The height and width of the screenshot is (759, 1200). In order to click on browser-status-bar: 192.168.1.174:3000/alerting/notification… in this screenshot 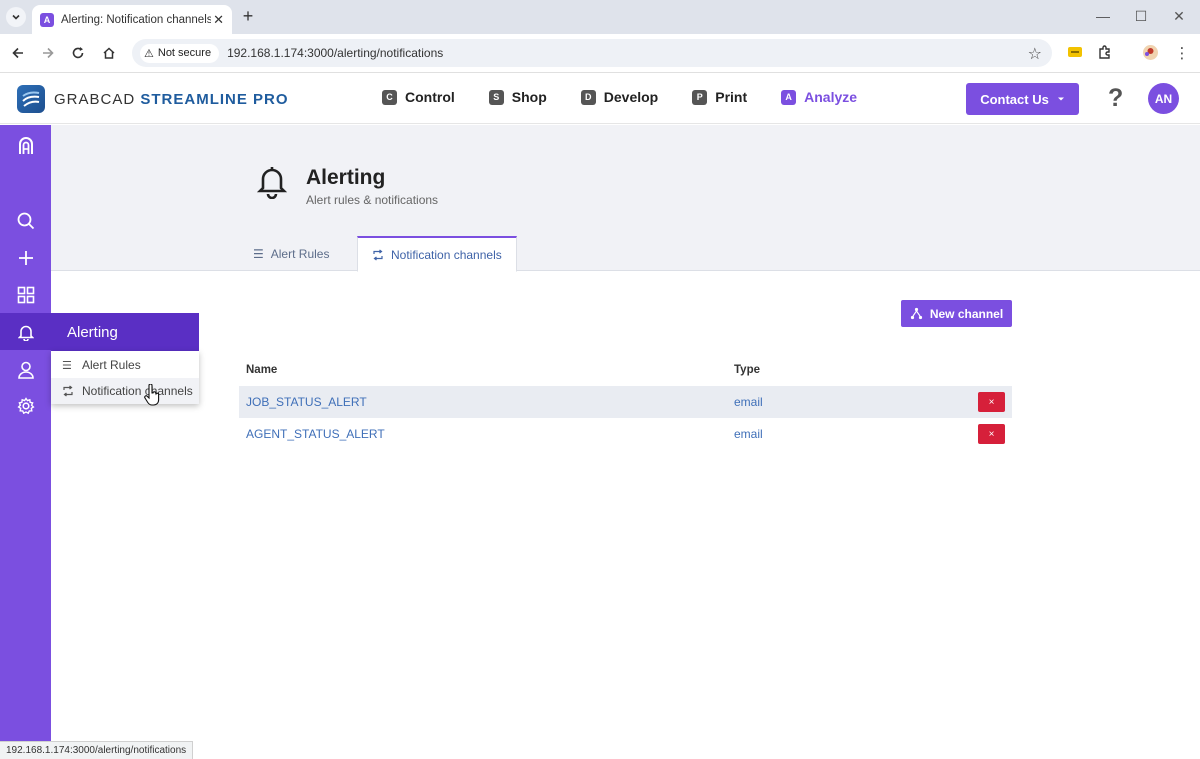, I will do `click(97, 750)`.